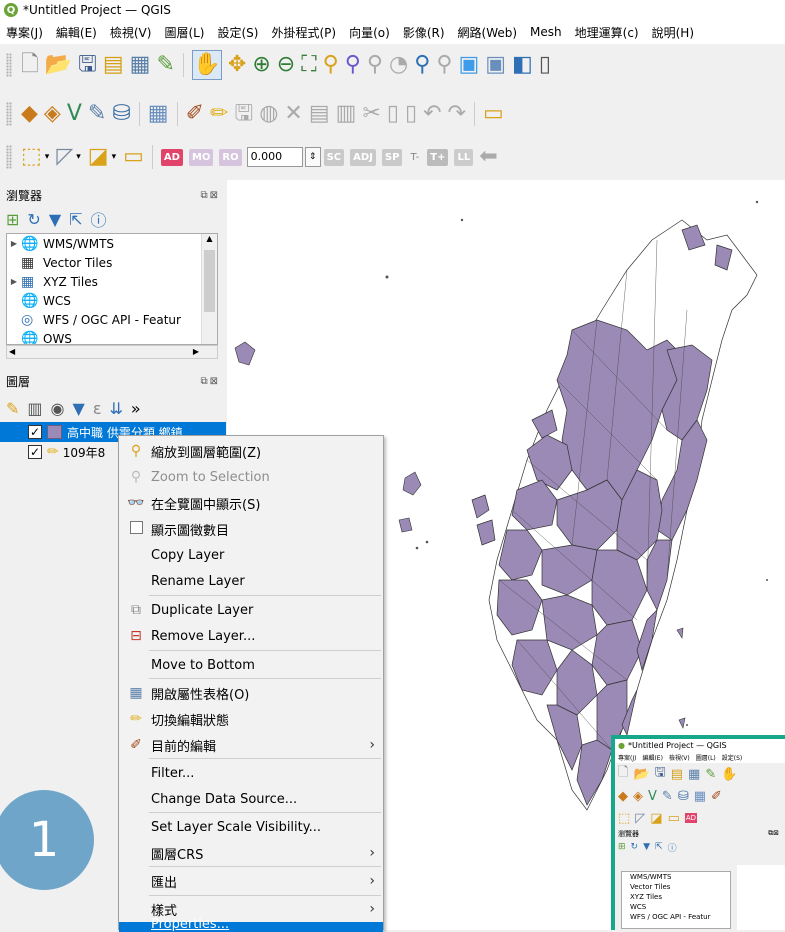 The width and height of the screenshot is (785, 932). What do you see at coordinates (274, 157) in the screenshot?
I see `tolerance-input: 0.000` at bounding box center [274, 157].